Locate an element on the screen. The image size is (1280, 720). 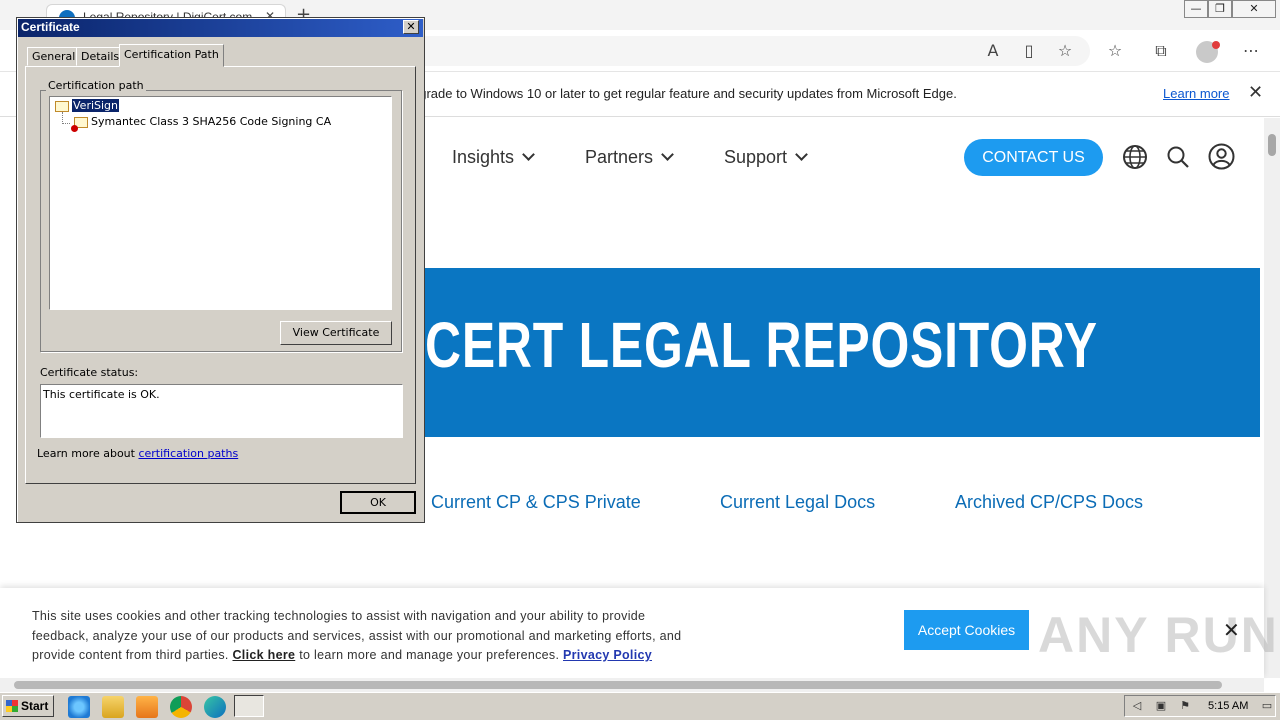
profile-icon is located at coordinates (1208, 52).